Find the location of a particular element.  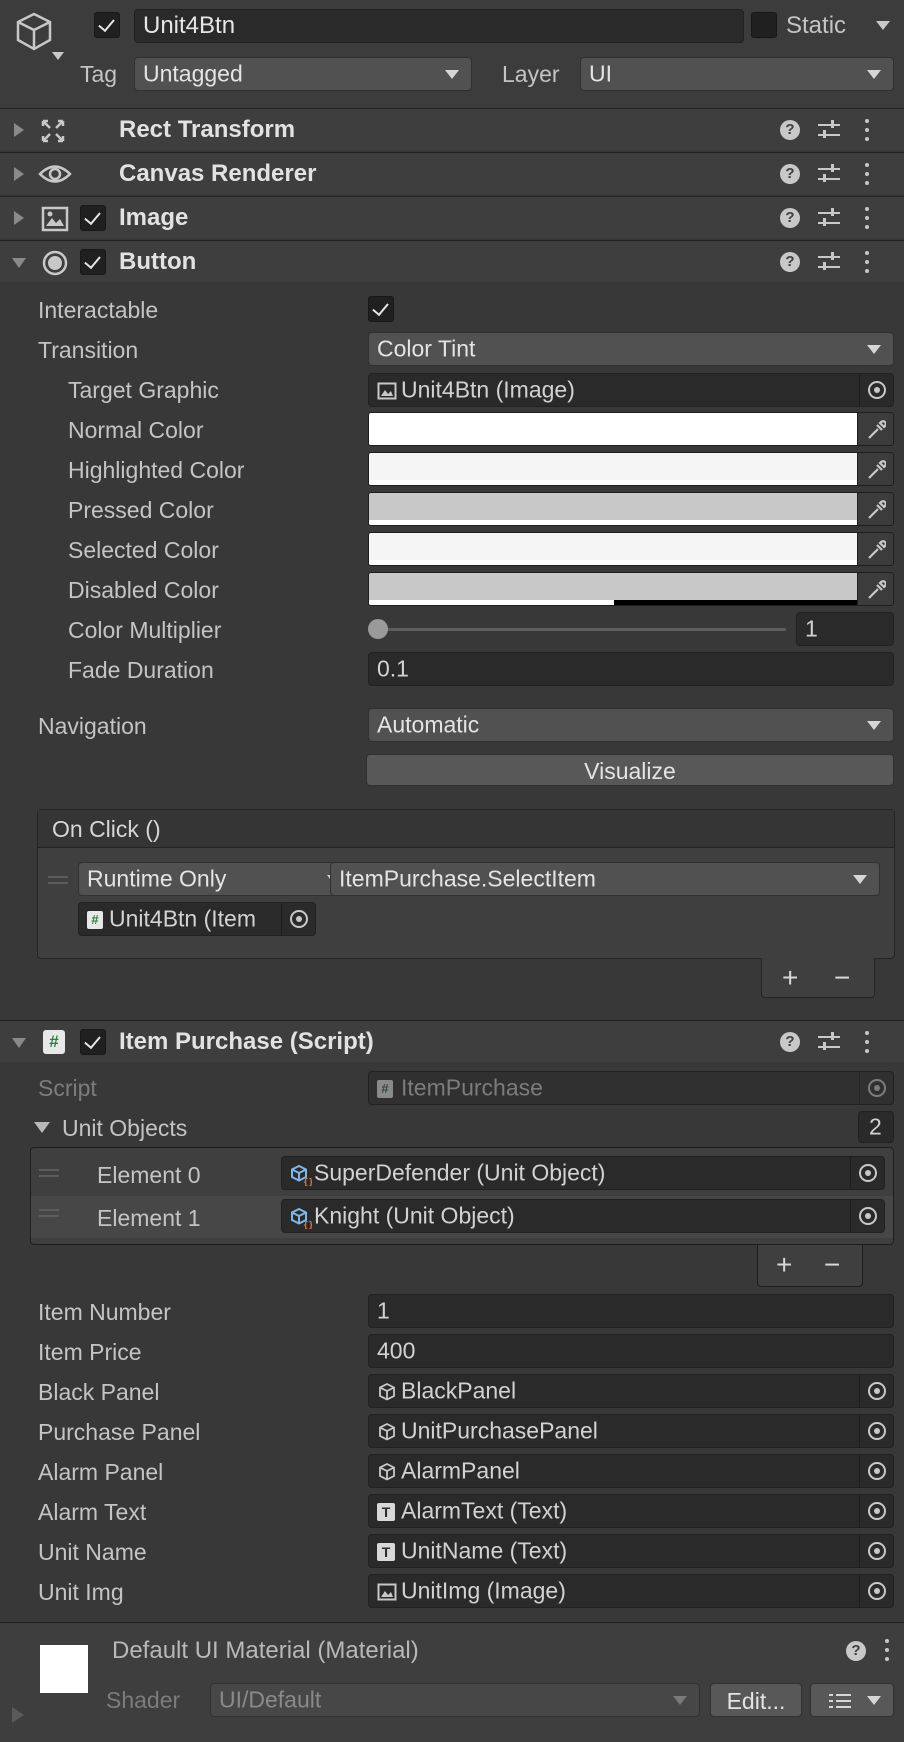

highlighted-color-field is located at coordinates (631, 469).